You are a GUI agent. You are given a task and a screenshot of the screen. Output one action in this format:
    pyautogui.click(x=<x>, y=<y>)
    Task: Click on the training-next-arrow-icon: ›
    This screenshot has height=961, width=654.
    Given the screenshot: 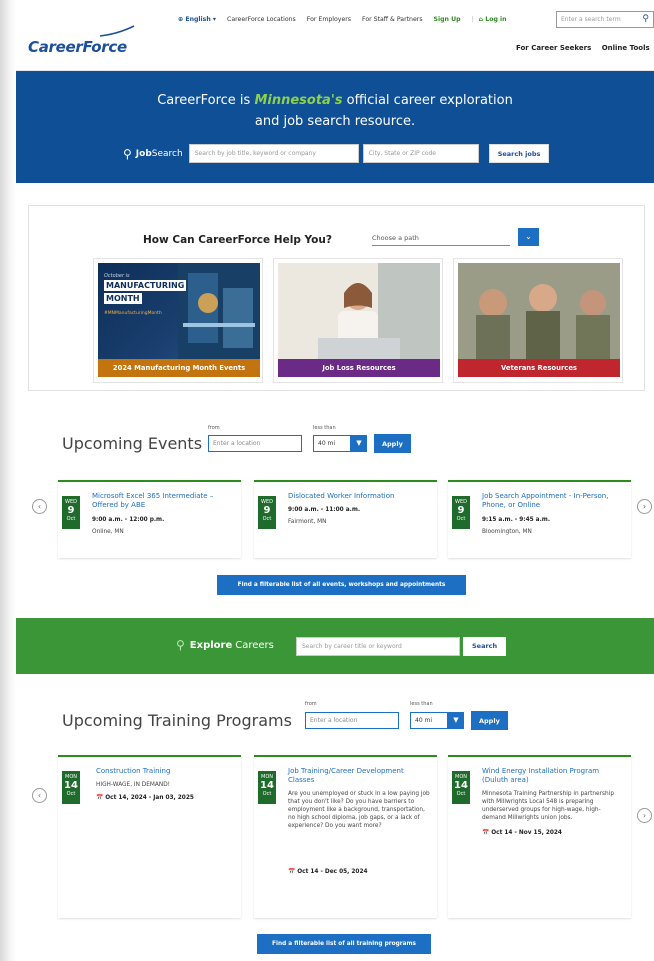 What is the action you would take?
    pyautogui.click(x=644, y=815)
    